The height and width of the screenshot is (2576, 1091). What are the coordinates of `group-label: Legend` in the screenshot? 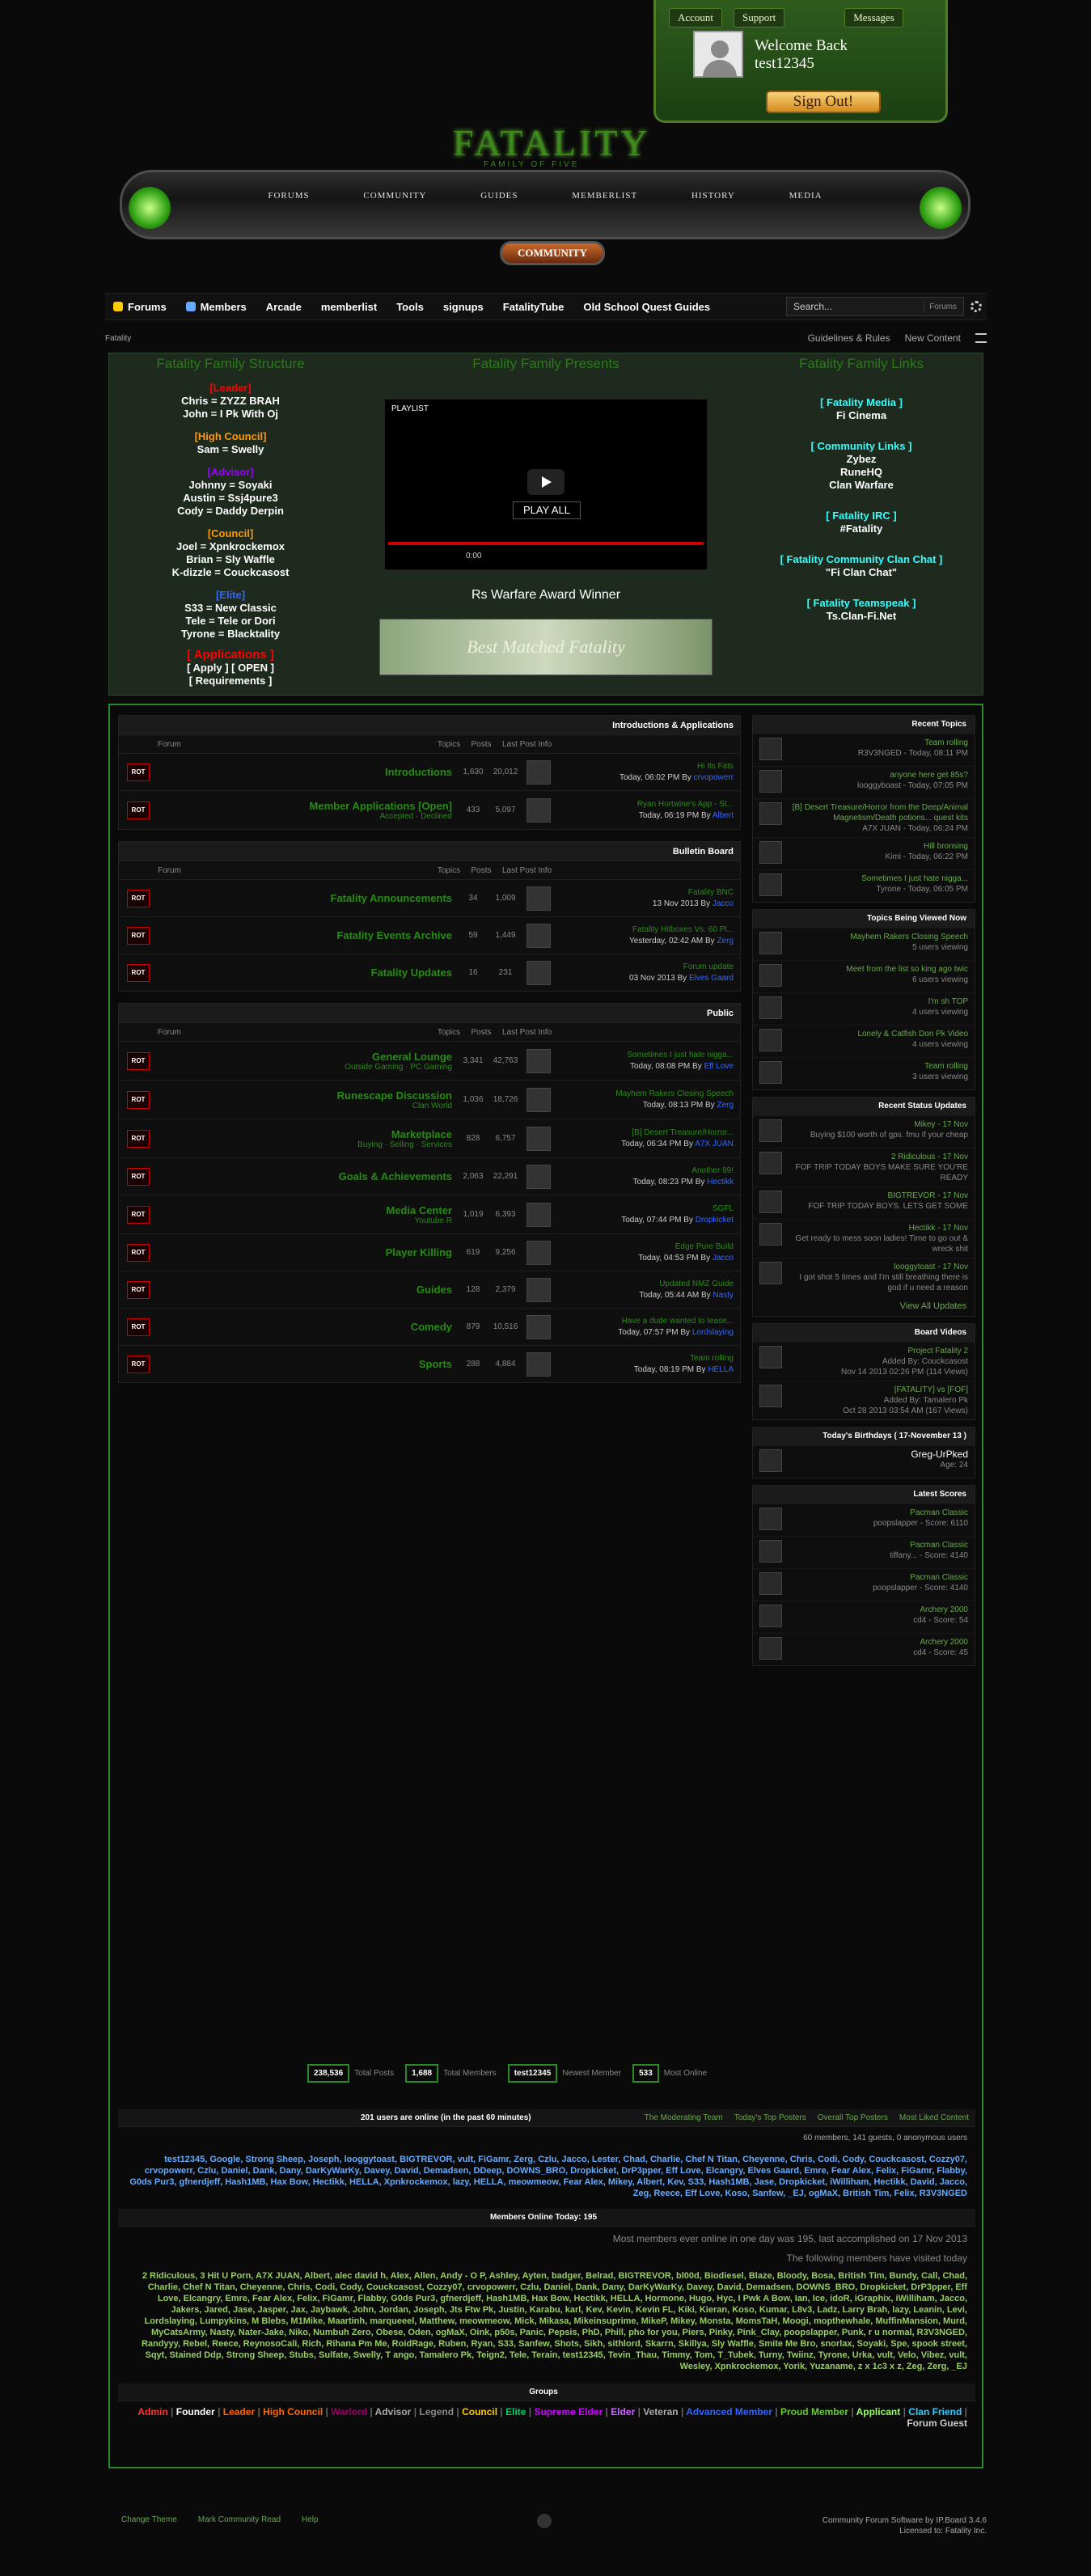 It's located at (436, 2412).